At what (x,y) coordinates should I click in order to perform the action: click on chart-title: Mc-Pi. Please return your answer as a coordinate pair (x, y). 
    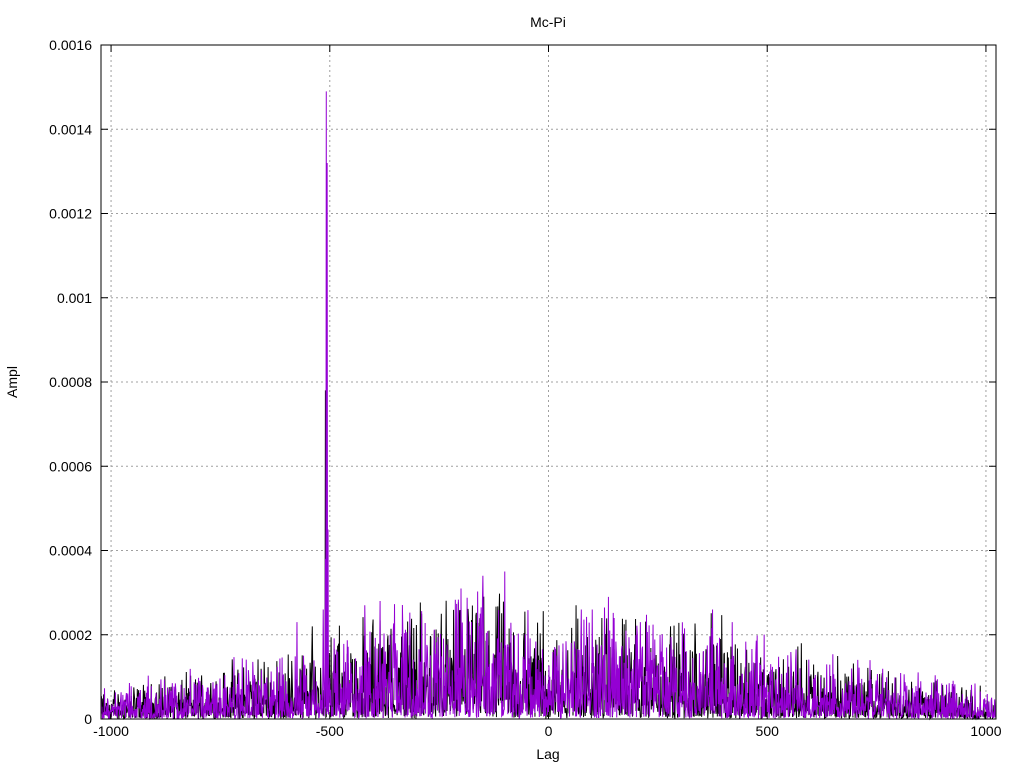
    Looking at the image, I should click on (548, 22).